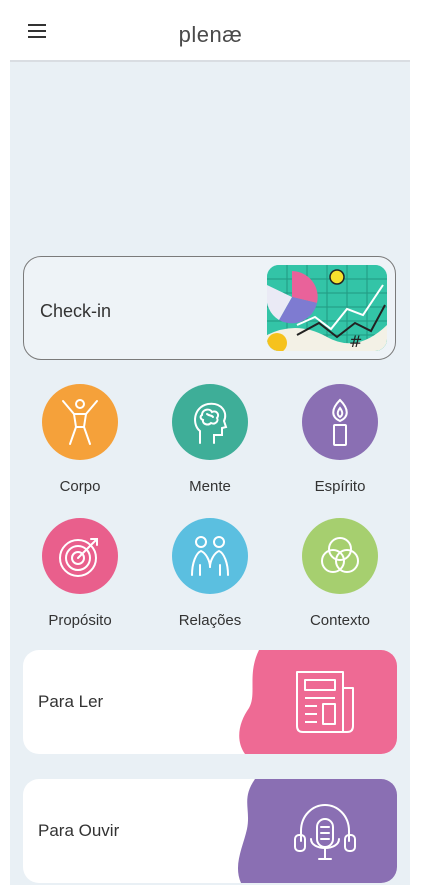  Describe the element at coordinates (210, 620) in the screenshot. I see `dimension-label: Relações` at that location.